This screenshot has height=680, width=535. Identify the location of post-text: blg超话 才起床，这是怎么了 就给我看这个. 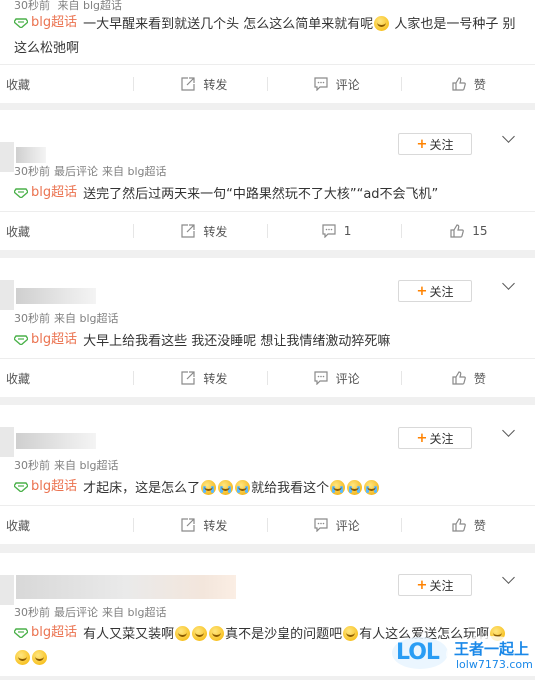
(267, 488).